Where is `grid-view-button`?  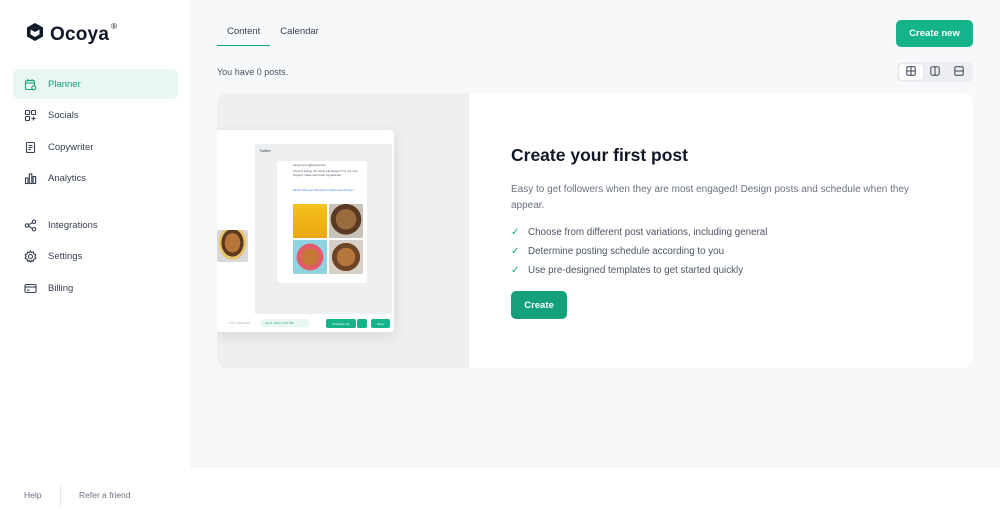 grid-view-button is located at coordinates (911, 72).